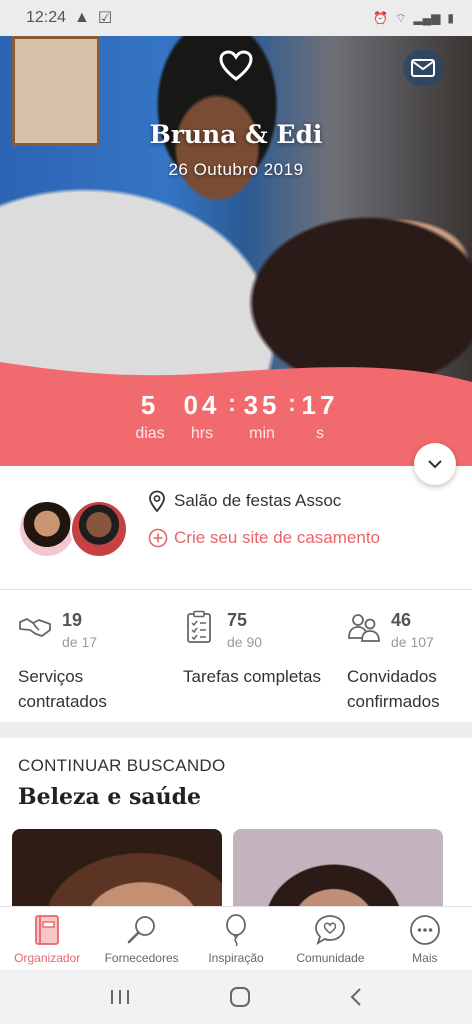 This screenshot has width=472, height=1024. I want to click on nav-inspiration: Inspiração, so click(236, 938).